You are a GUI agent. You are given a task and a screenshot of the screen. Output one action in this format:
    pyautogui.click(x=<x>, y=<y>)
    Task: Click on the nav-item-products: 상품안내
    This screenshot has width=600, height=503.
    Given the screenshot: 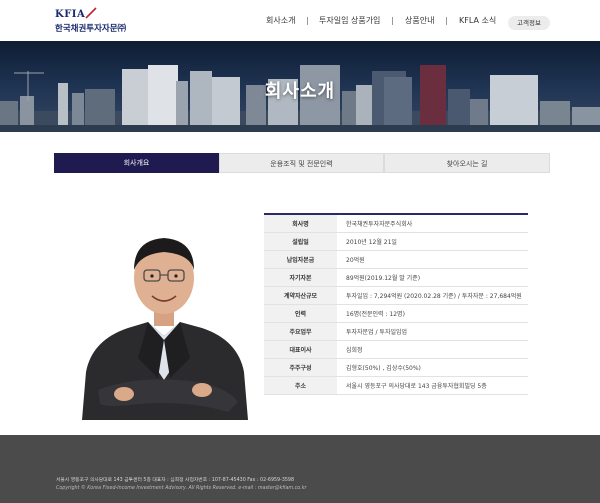 What is the action you would take?
    pyautogui.click(x=419, y=20)
    